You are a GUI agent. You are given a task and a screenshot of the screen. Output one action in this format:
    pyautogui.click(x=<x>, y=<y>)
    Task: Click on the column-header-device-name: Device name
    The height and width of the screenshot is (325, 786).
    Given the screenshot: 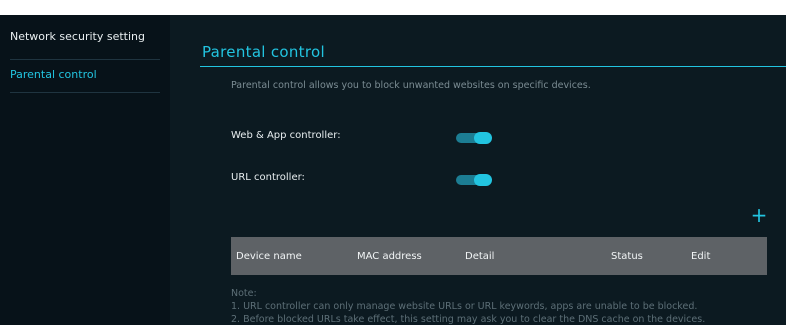 What is the action you would take?
    pyautogui.click(x=269, y=256)
    